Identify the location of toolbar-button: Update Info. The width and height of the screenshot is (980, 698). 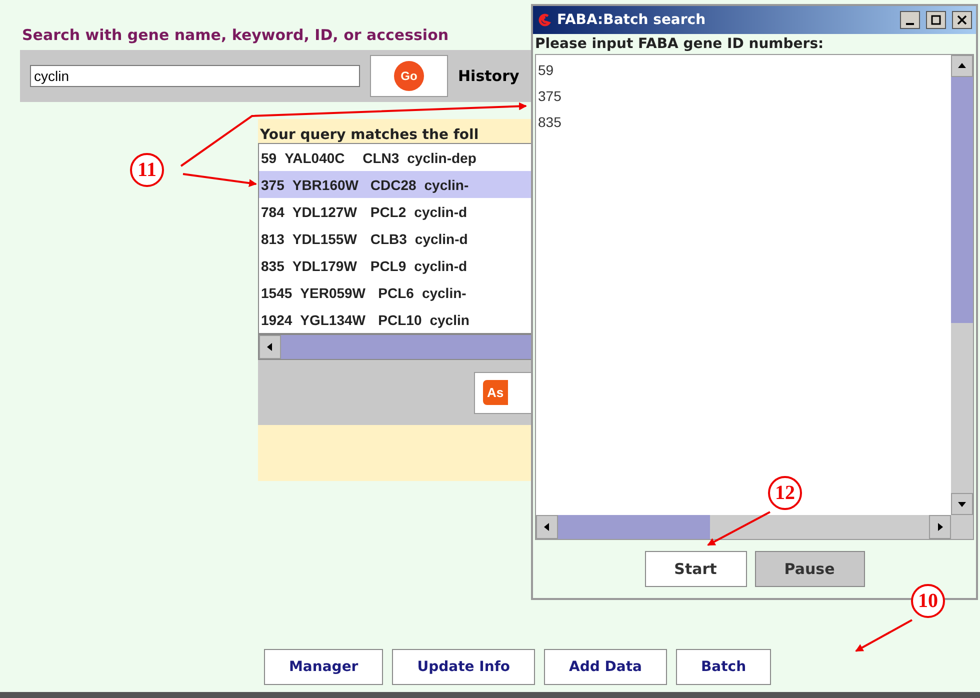
(464, 667).